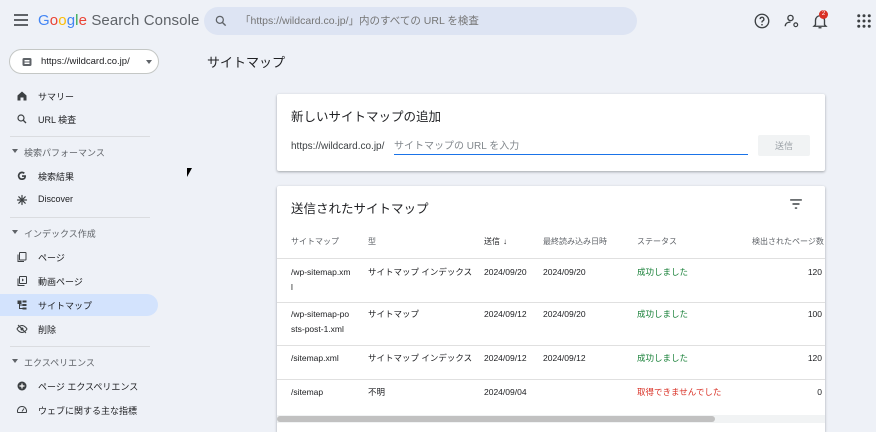  I want to click on sitemap-path: /wp-sitemap.xm l, so click(321, 279).